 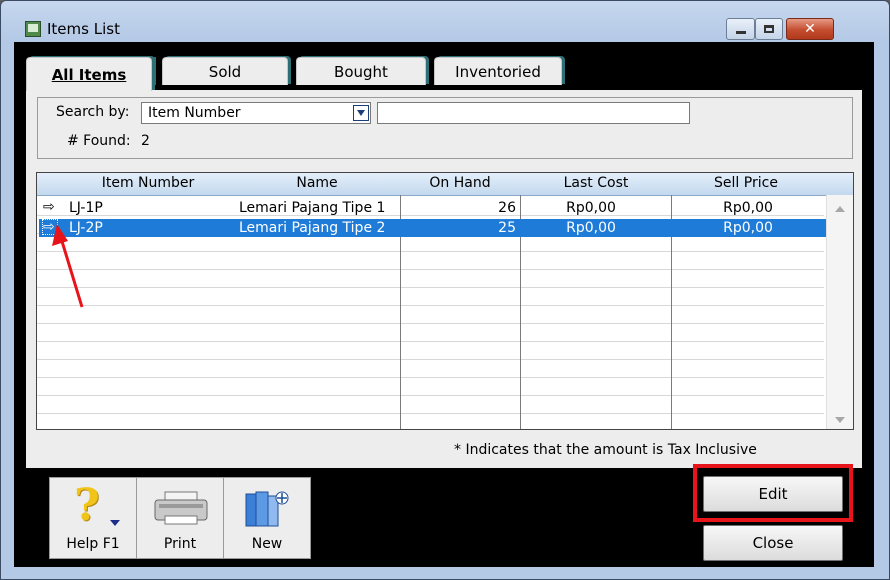 I want to click on print-button: Print, so click(x=180, y=518).